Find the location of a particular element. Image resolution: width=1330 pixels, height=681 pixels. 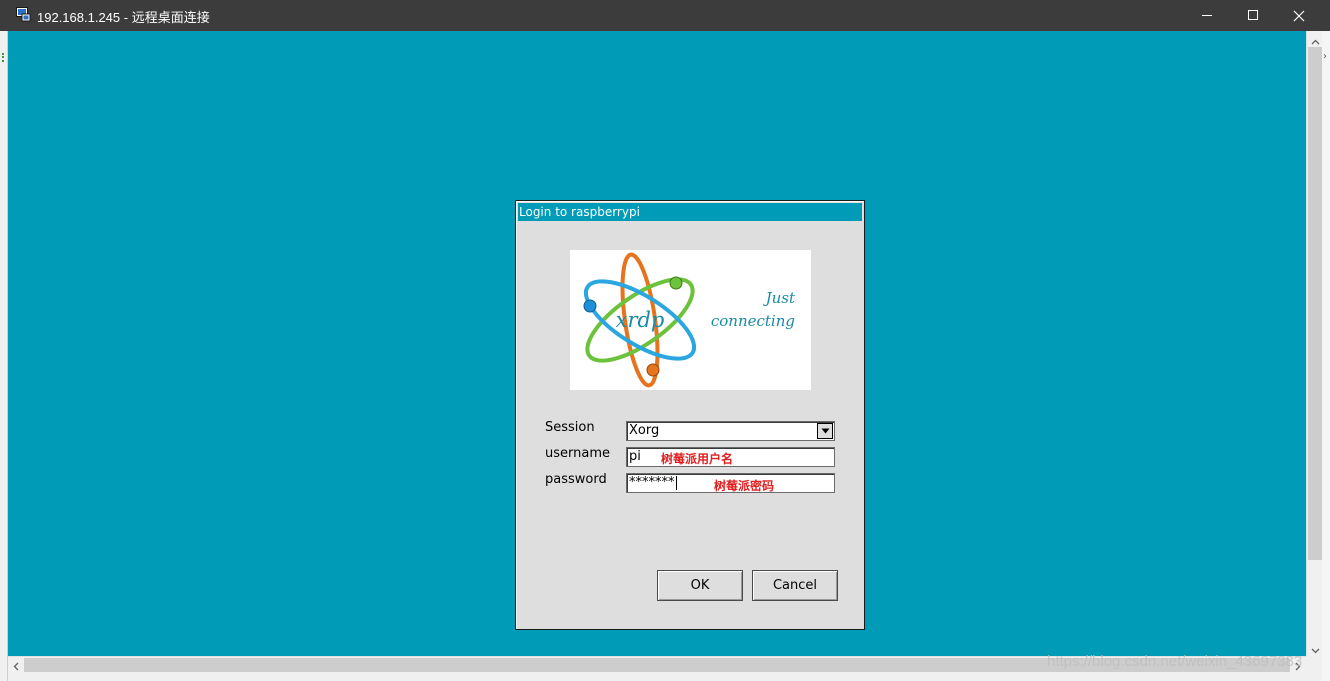

session-label: Session is located at coordinates (570, 427).